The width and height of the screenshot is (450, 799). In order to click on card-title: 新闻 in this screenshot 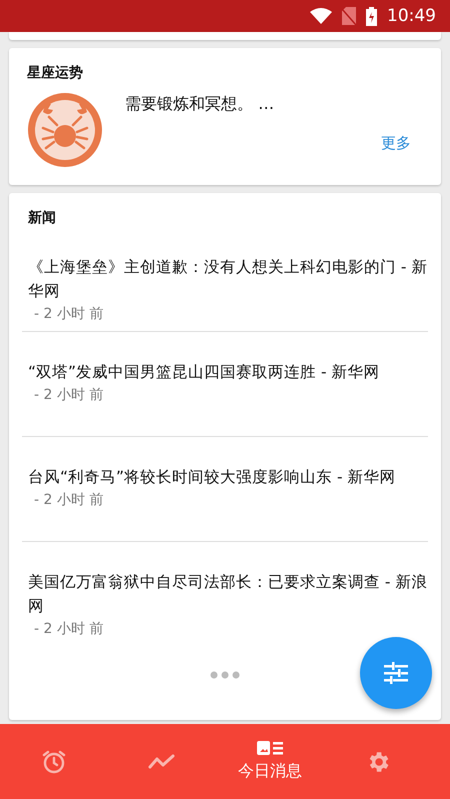, I will do `click(42, 218)`.